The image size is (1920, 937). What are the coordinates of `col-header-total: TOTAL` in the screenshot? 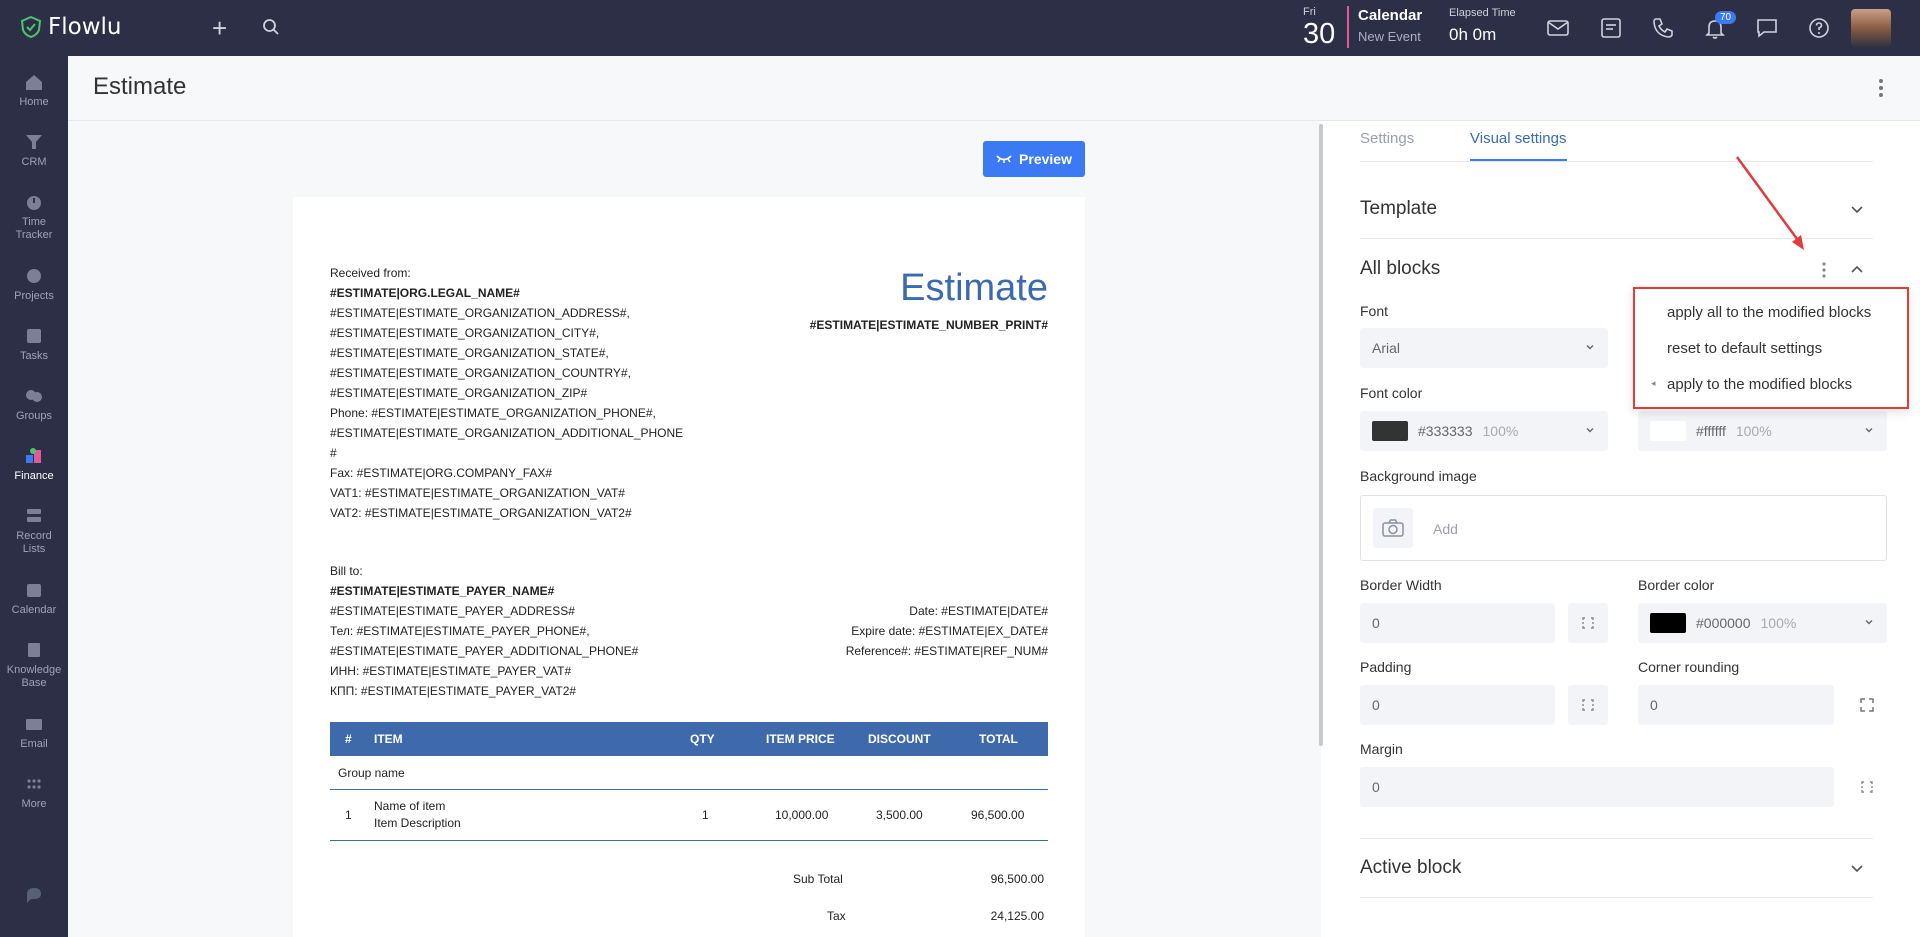 It's located at (998, 739).